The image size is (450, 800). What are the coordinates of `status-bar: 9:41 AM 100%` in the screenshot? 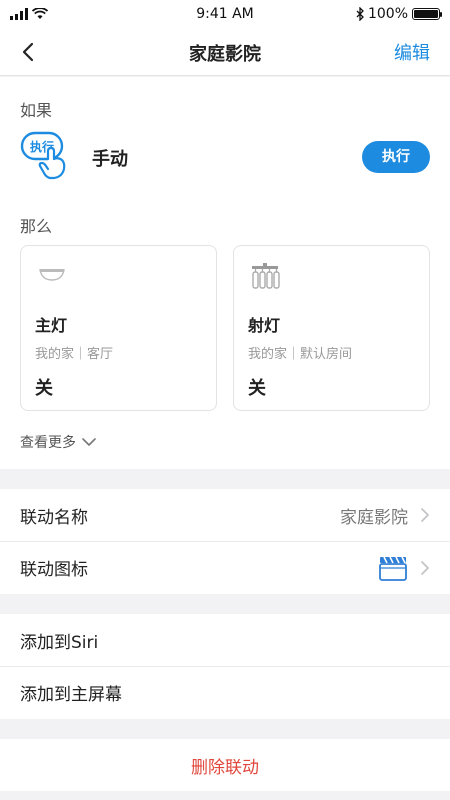 It's located at (225, 14).